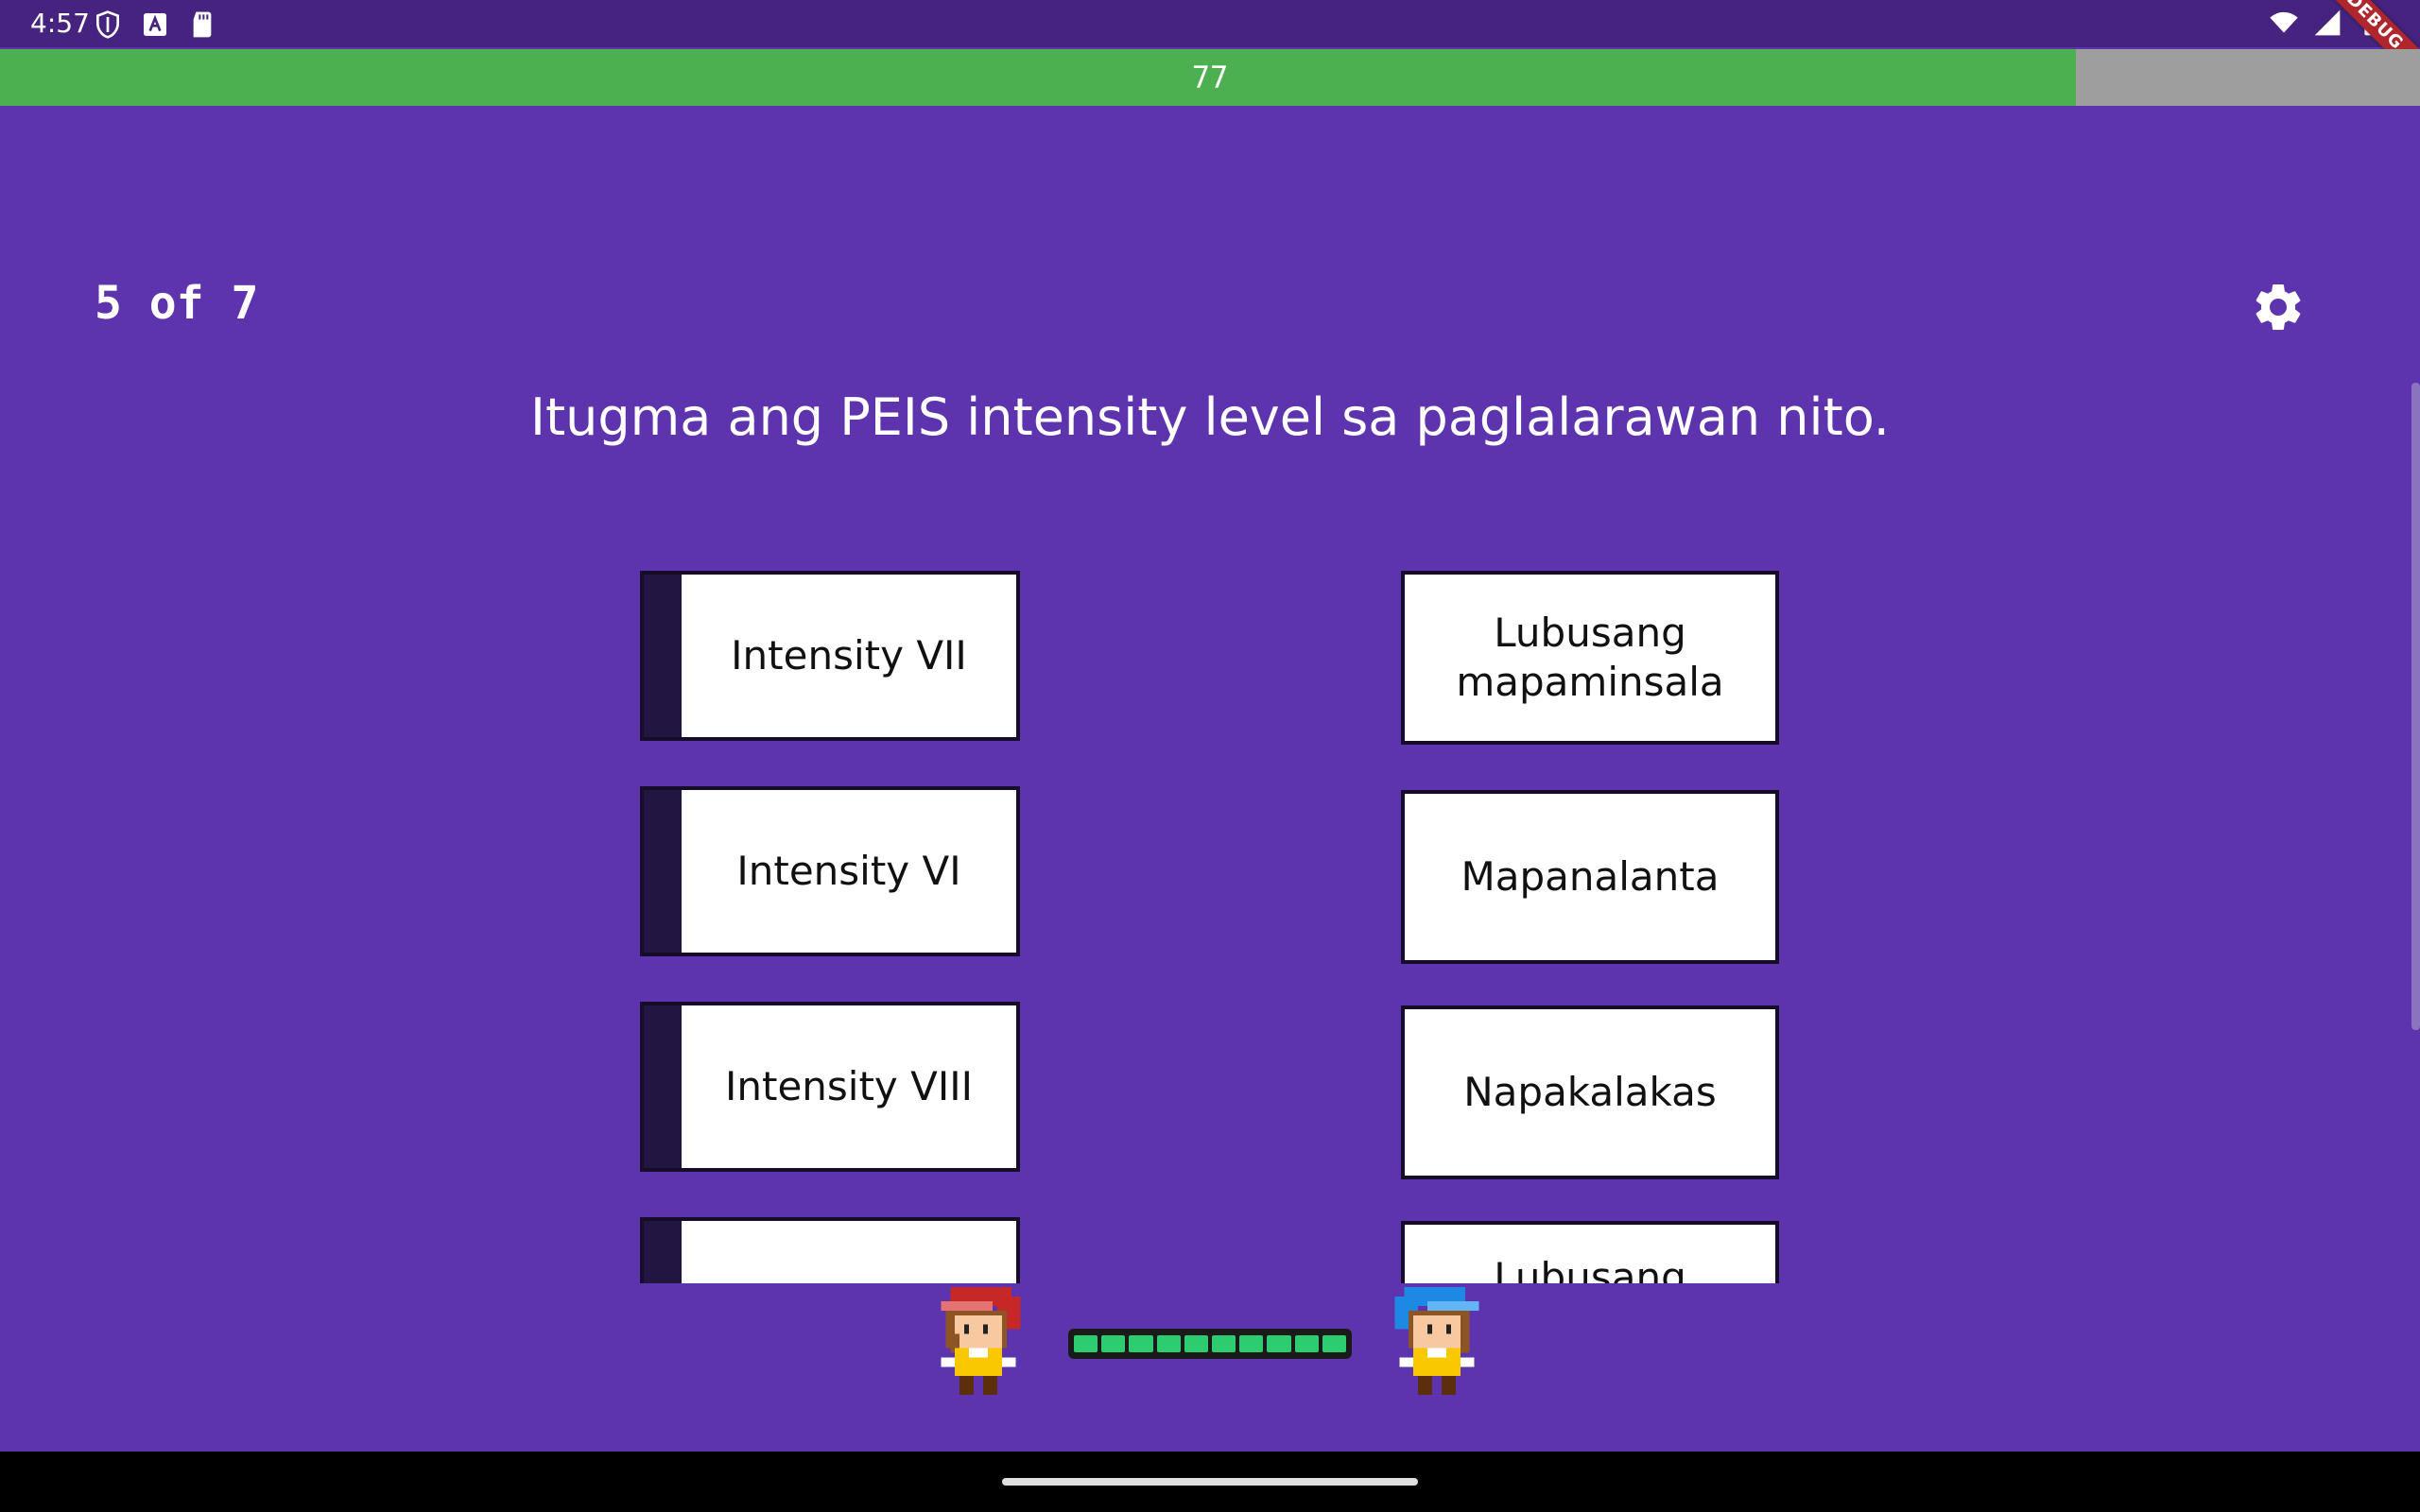 The height and width of the screenshot is (1512, 2420). I want to click on signal-icon, so click(2327, 22).